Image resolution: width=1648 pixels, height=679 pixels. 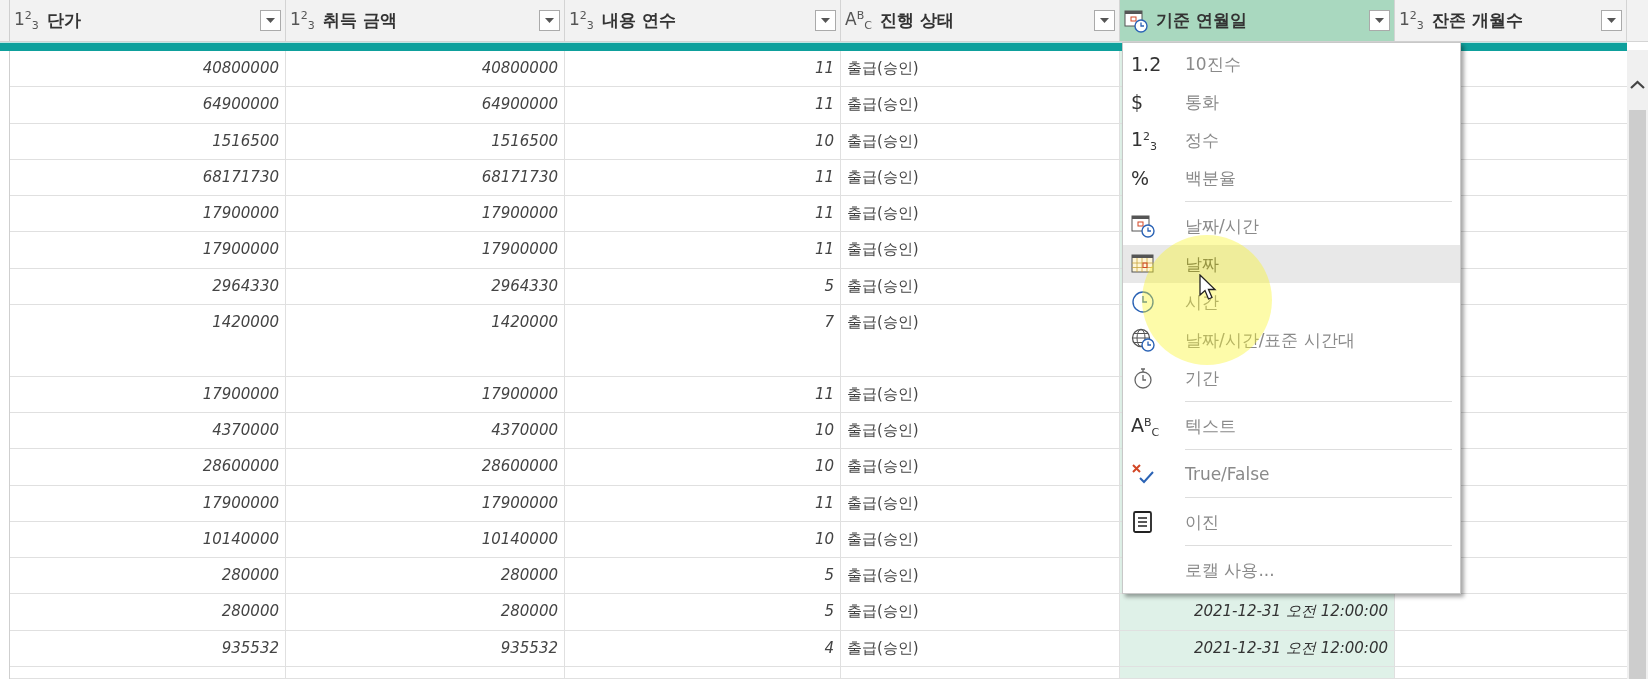 What do you see at coordinates (1143, 522) in the screenshot?
I see `document-icon` at bounding box center [1143, 522].